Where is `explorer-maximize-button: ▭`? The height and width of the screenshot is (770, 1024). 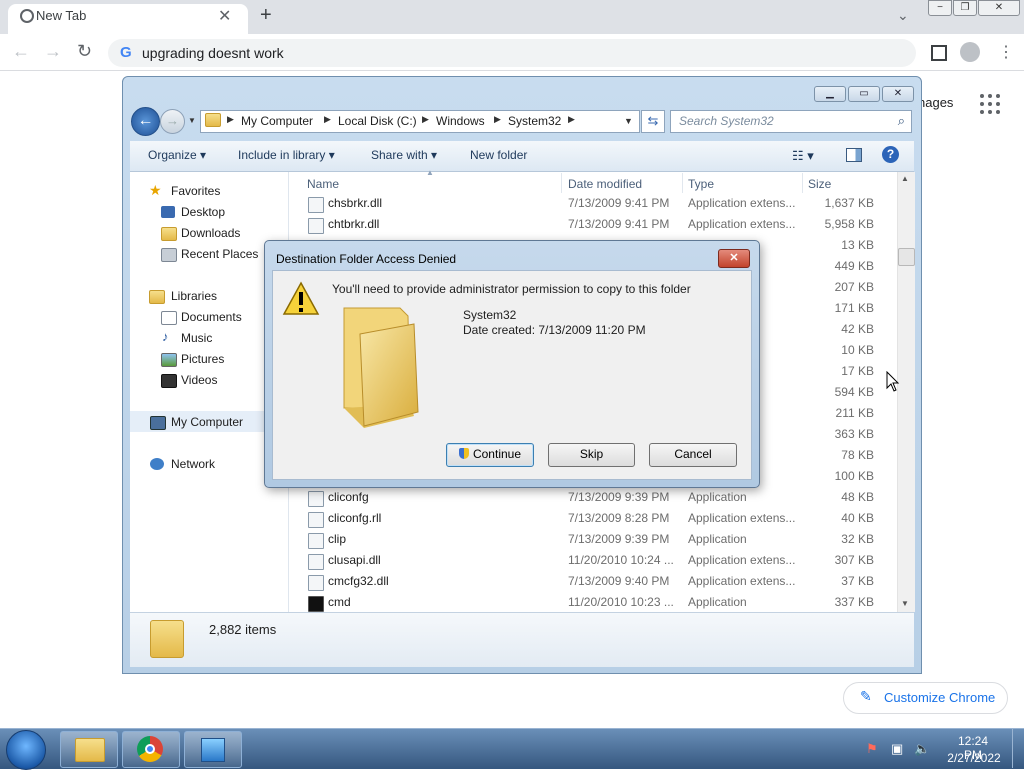
explorer-maximize-button: ▭ is located at coordinates (864, 94).